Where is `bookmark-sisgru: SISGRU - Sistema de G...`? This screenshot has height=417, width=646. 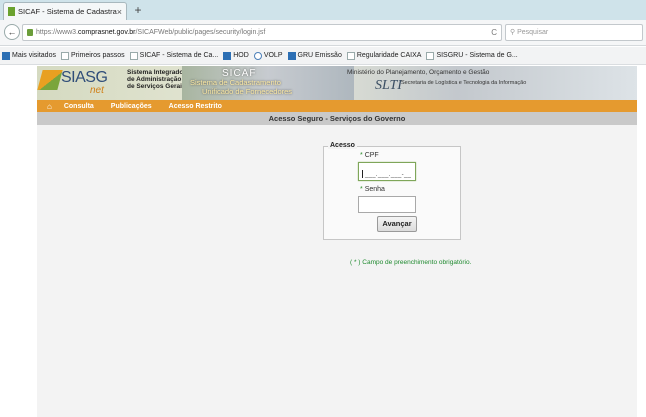 bookmark-sisgru: SISGRU - Sistema de G... is located at coordinates (472, 55).